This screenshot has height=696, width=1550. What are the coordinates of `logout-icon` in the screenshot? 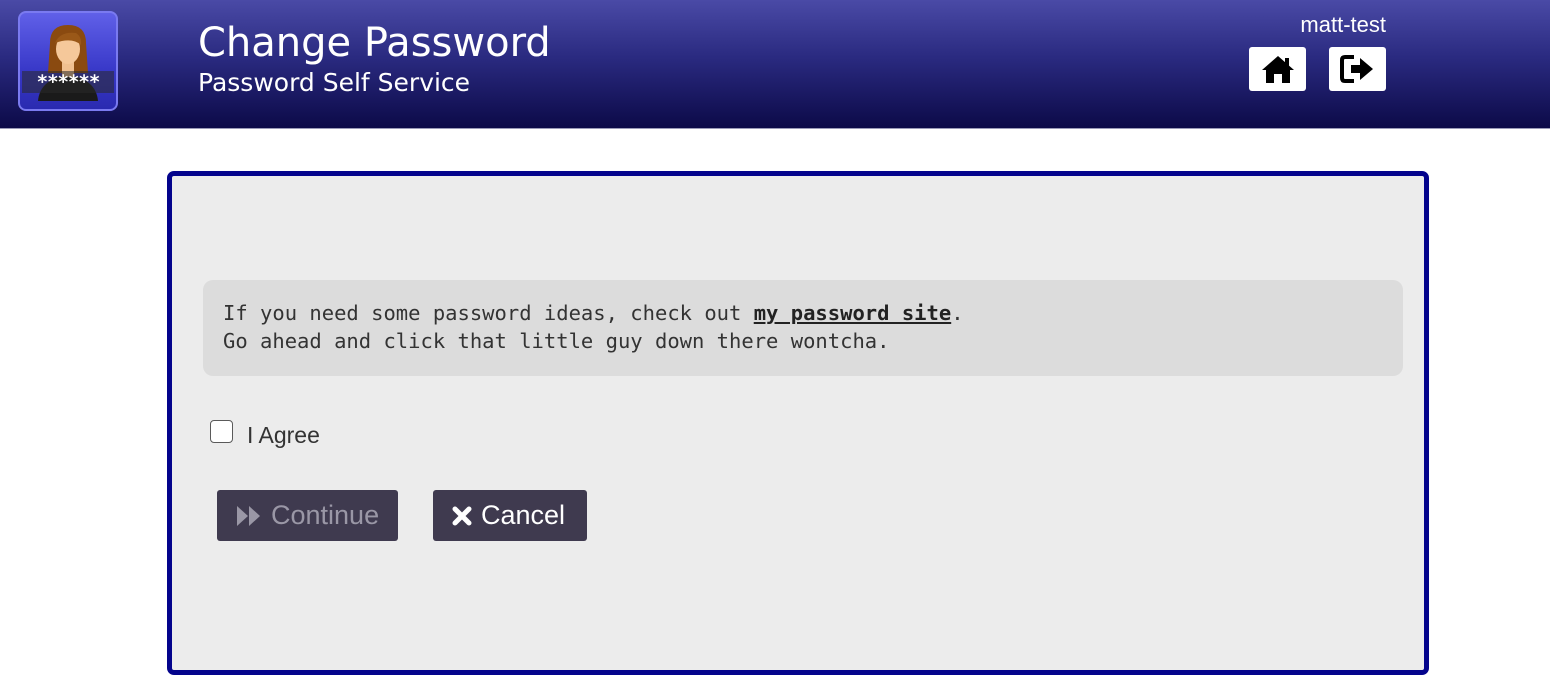 It's located at (1357, 69).